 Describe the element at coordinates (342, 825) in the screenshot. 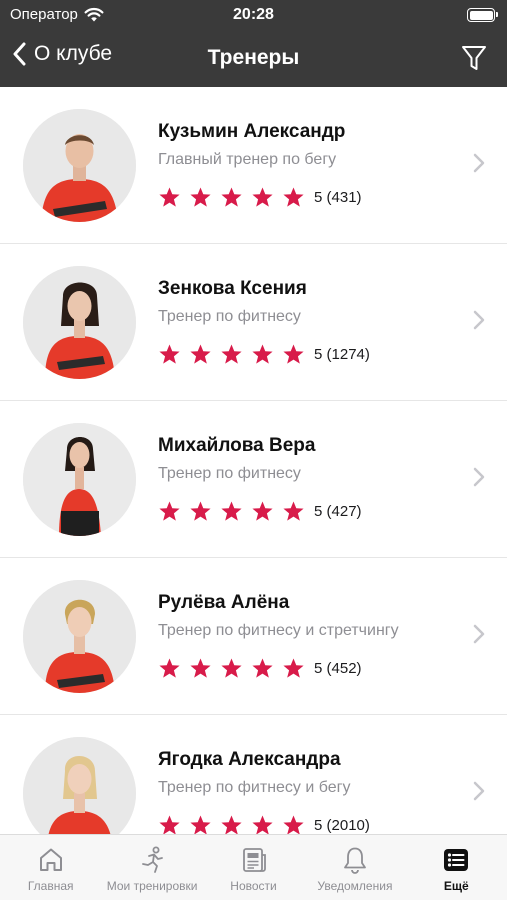

I see `rating-count: 5 (2010)` at that location.